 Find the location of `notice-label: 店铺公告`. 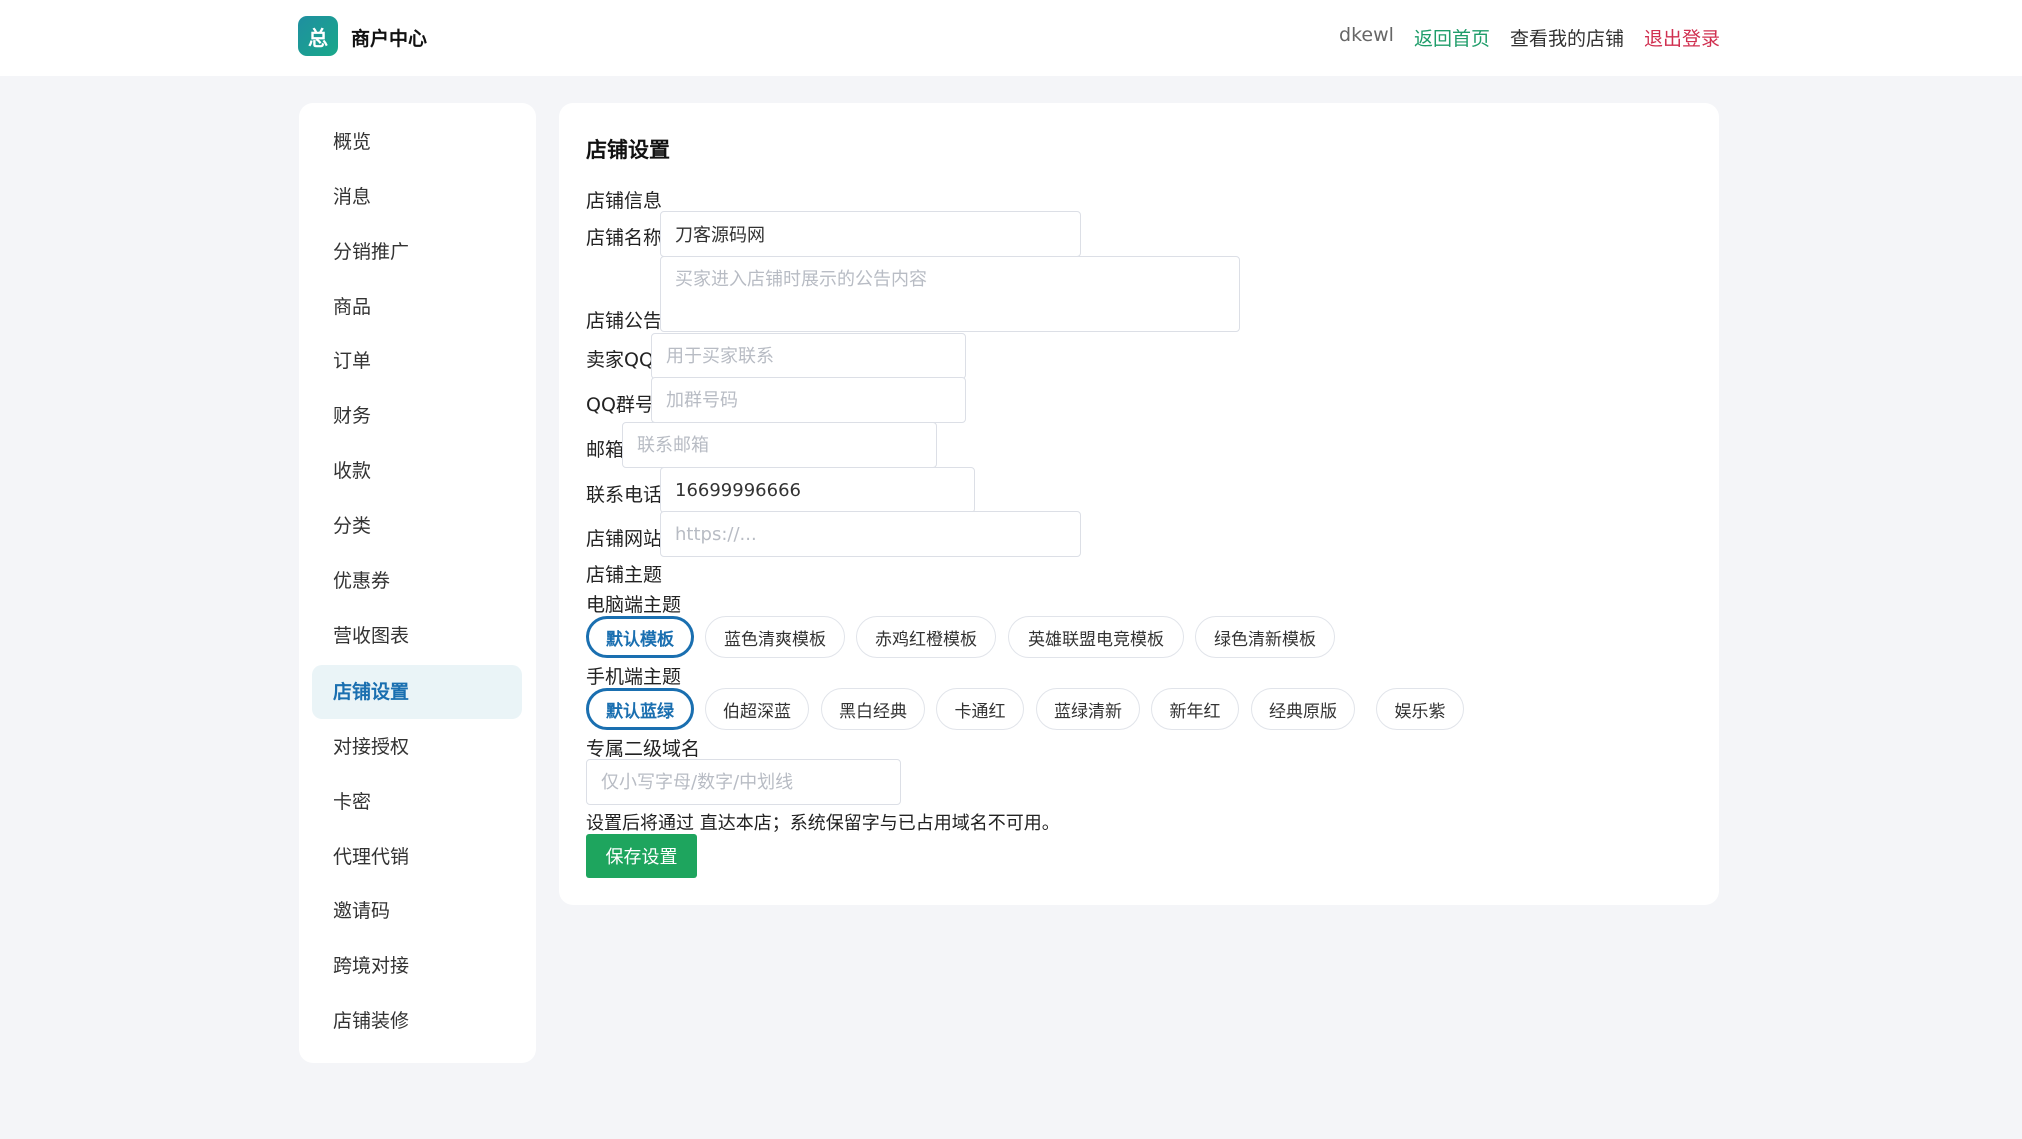

notice-label: 店铺公告 is located at coordinates (624, 321).